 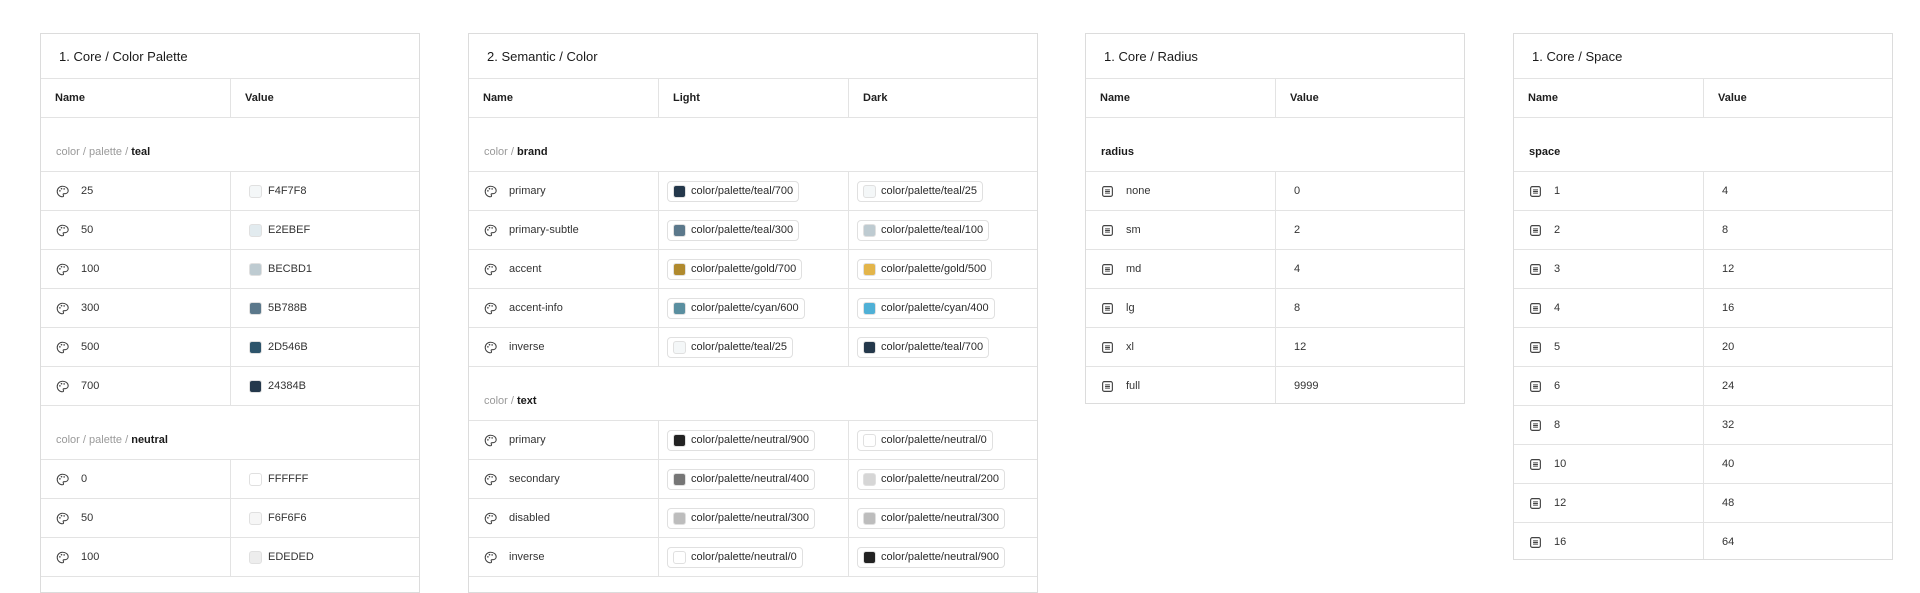 I want to click on token-name: 500, so click(x=90, y=347).